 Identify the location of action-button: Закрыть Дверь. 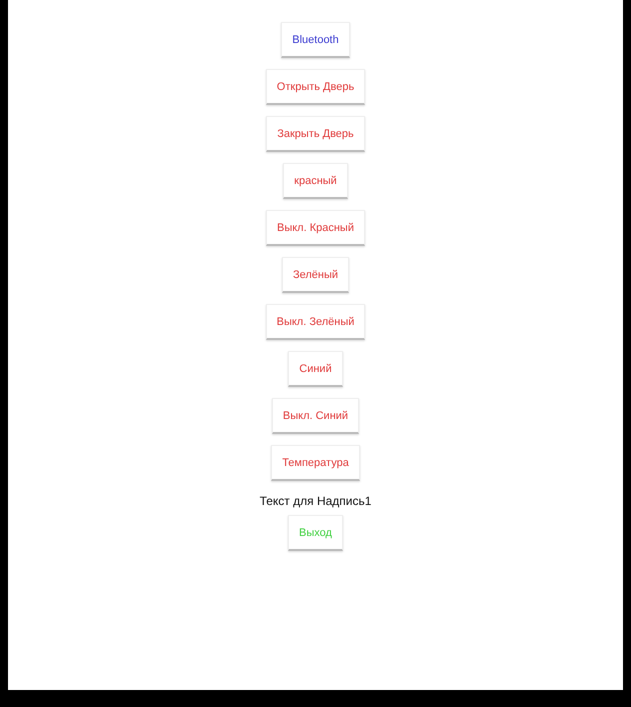
(315, 134).